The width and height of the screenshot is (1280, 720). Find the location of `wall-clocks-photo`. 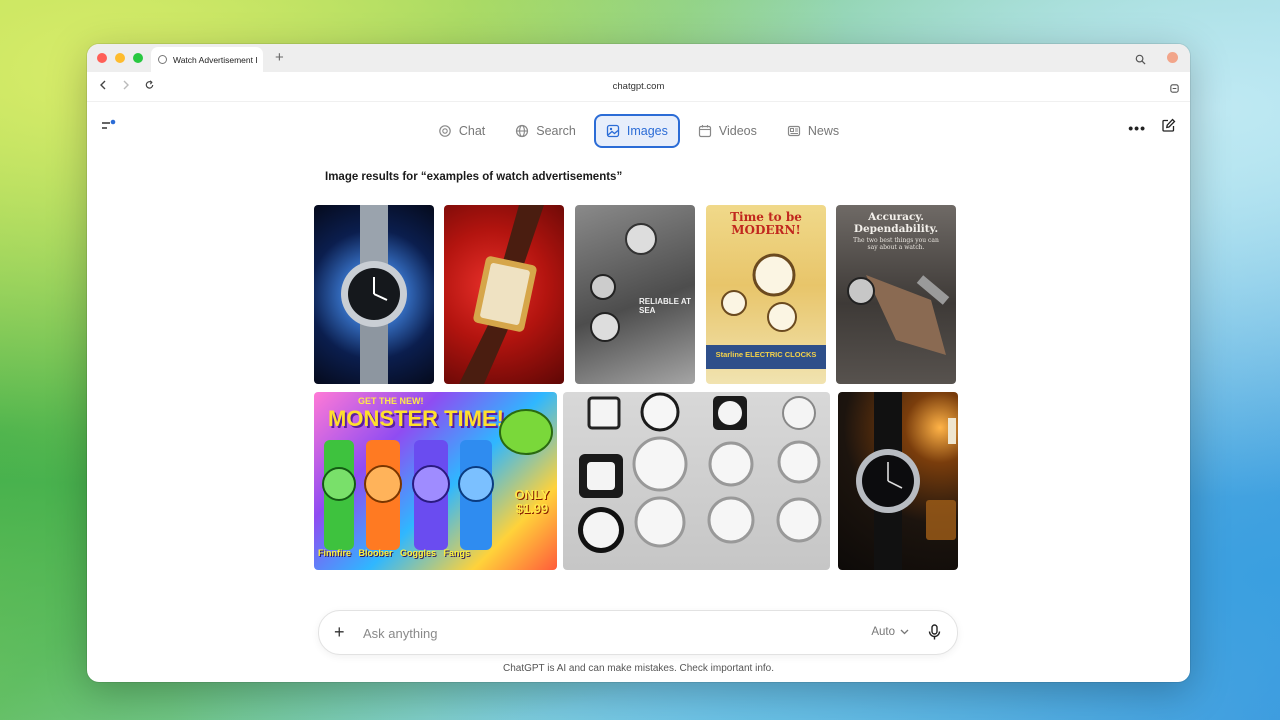

wall-clocks-photo is located at coordinates (700, 472).